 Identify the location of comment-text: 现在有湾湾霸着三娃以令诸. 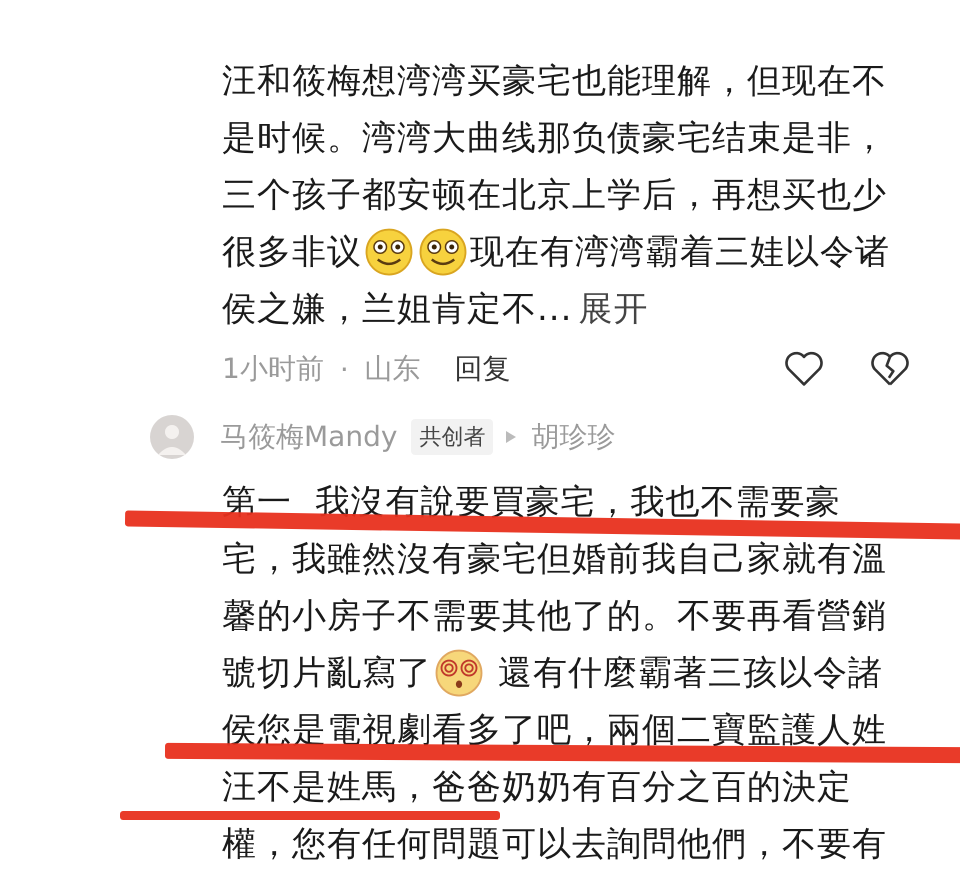
(680, 252).